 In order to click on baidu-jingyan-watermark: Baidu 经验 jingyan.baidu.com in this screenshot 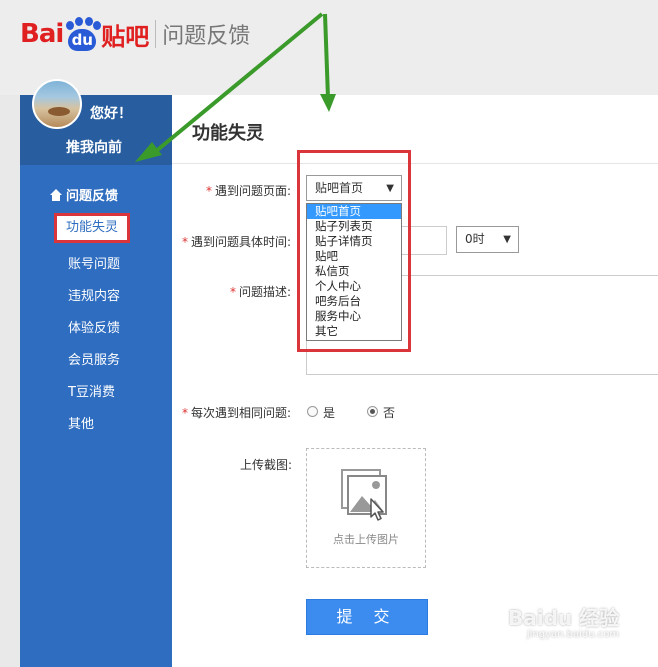, I will do `click(563, 621)`.